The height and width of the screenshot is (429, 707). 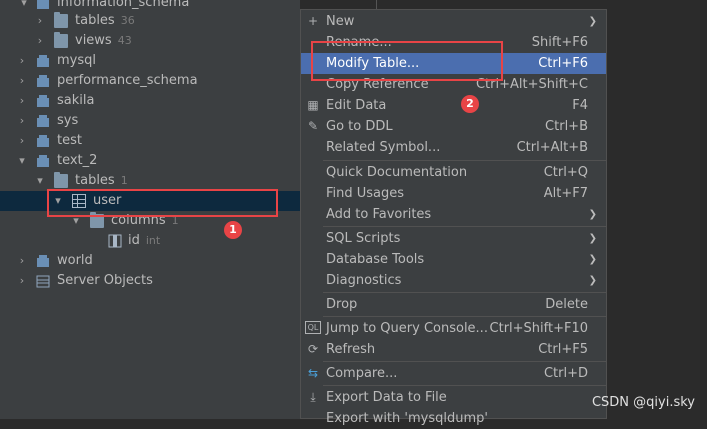 What do you see at coordinates (580, 105) in the screenshot?
I see `menu-item-shortcut: F4` at bounding box center [580, 105].